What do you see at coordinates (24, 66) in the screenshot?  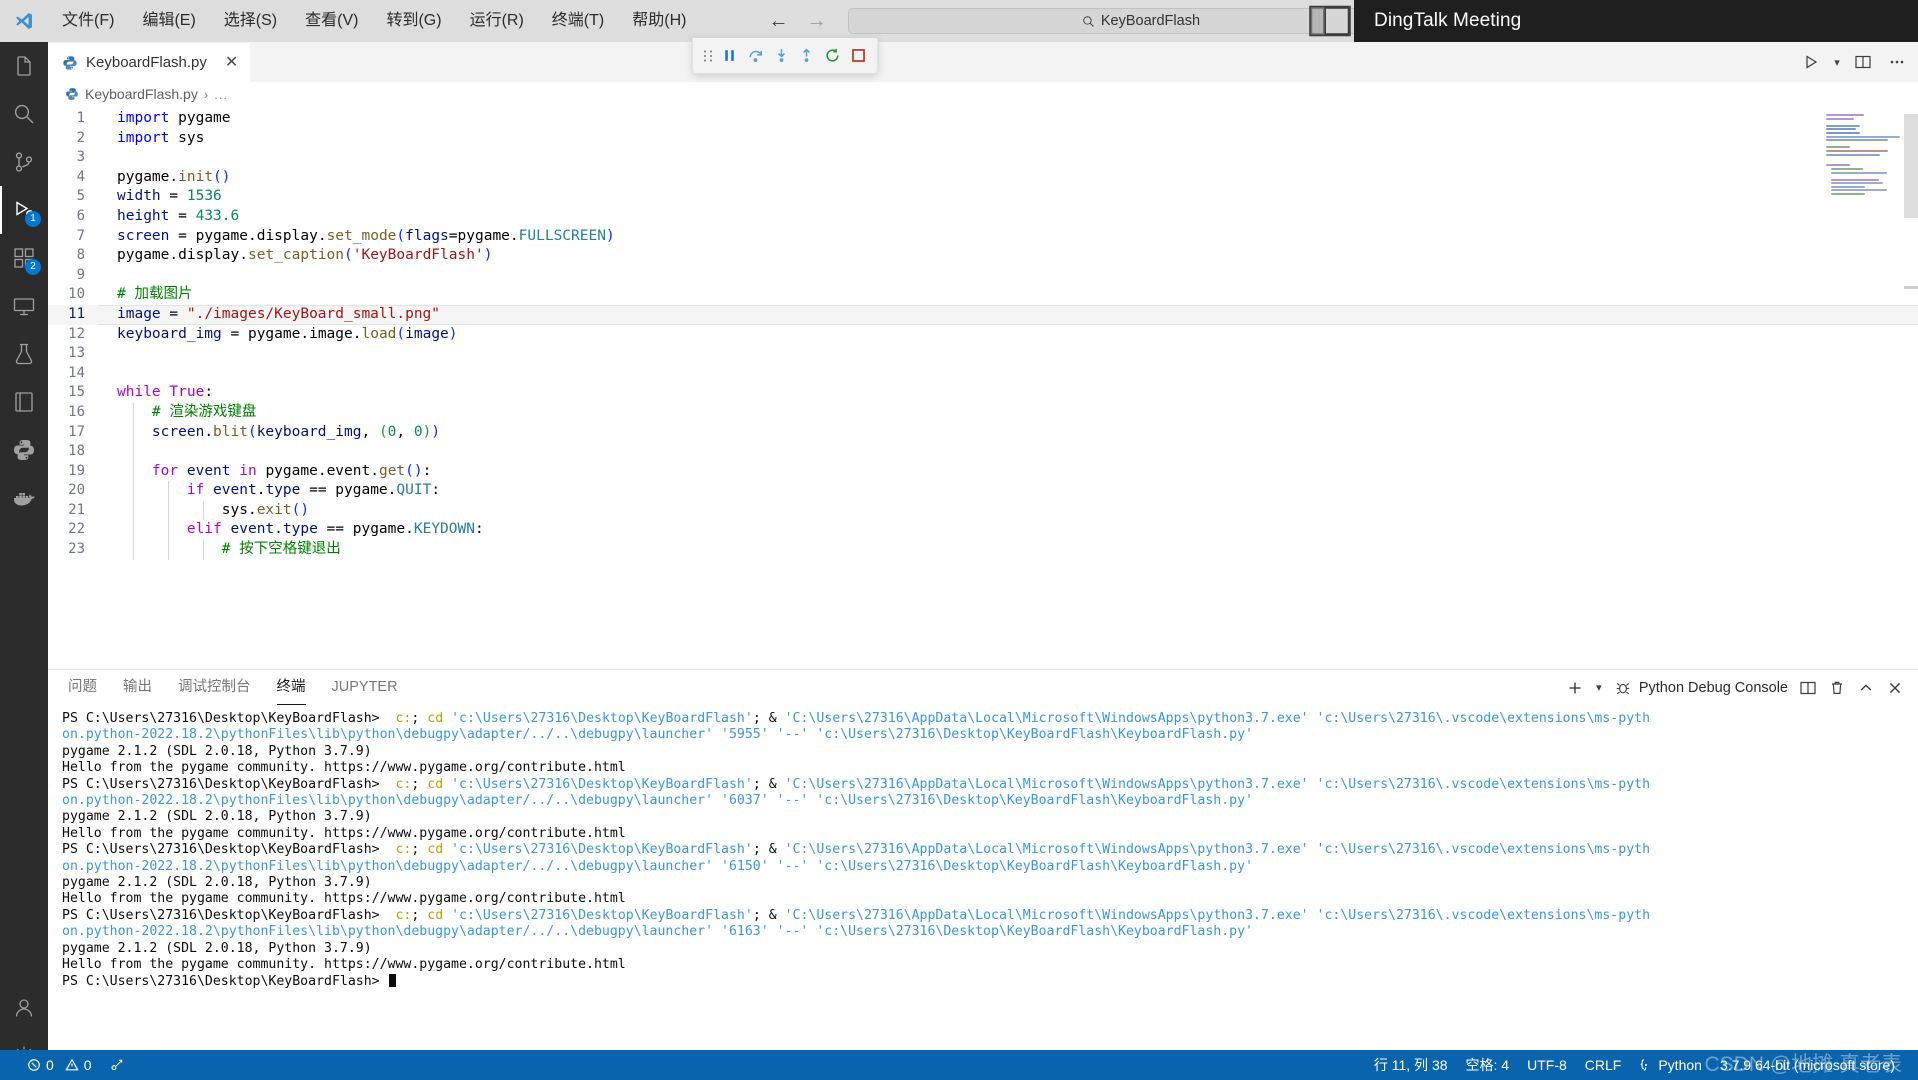 I see `sidebar-item-explorer` at bounding box center [24, 66].